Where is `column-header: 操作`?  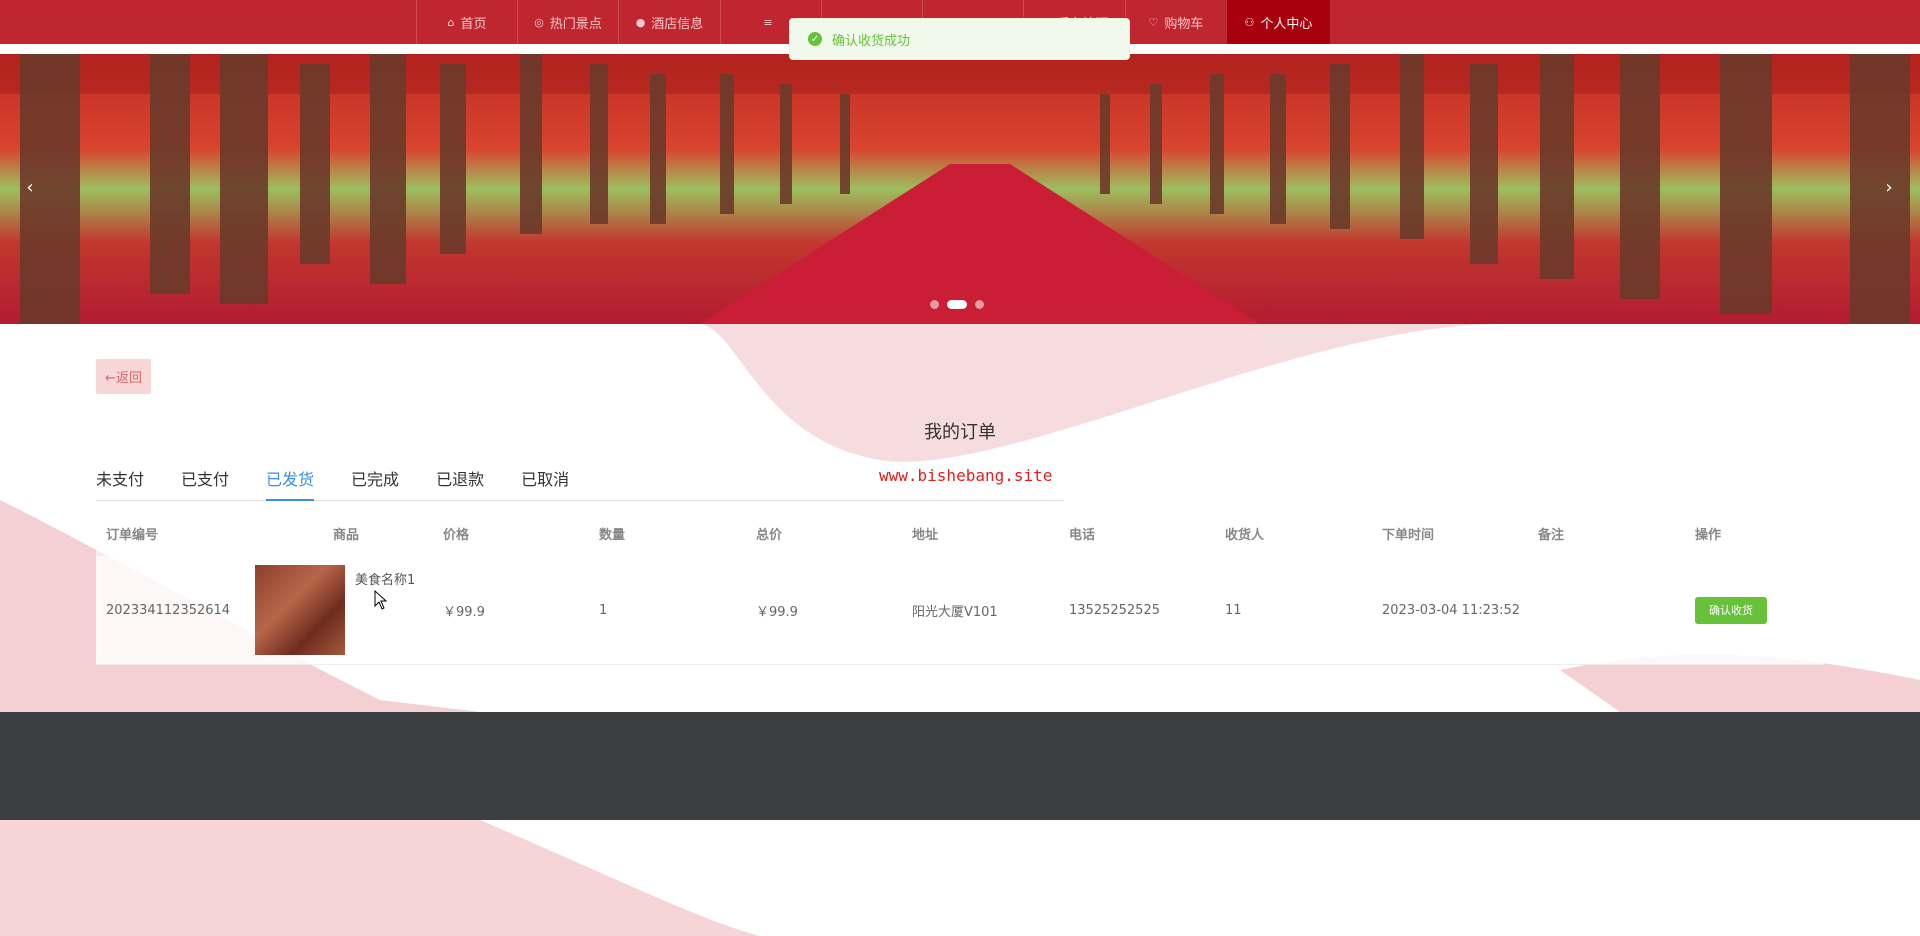 column-header: 操作 is located at coordinates (1708, 535).